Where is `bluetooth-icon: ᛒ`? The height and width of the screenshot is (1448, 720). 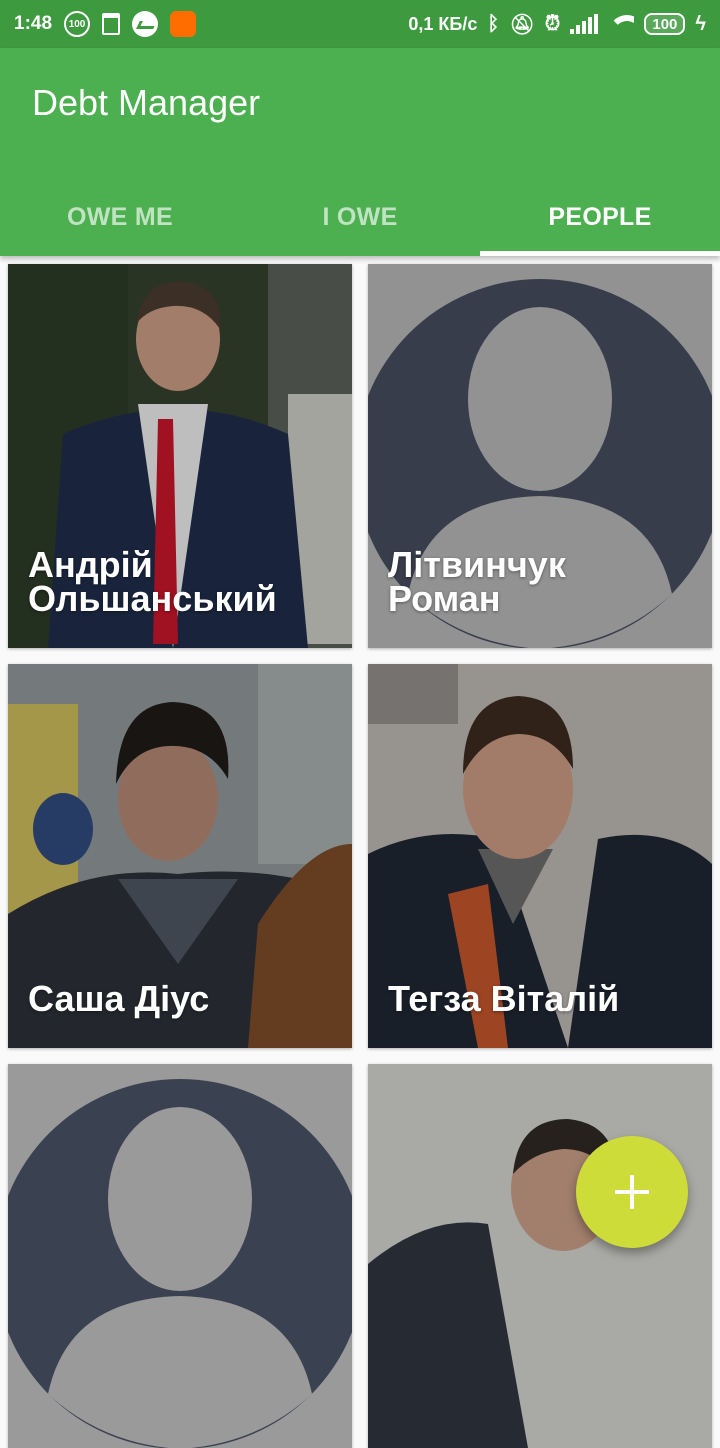
bluetooth-icon: ᛒ is located at coordinates (493, 23).